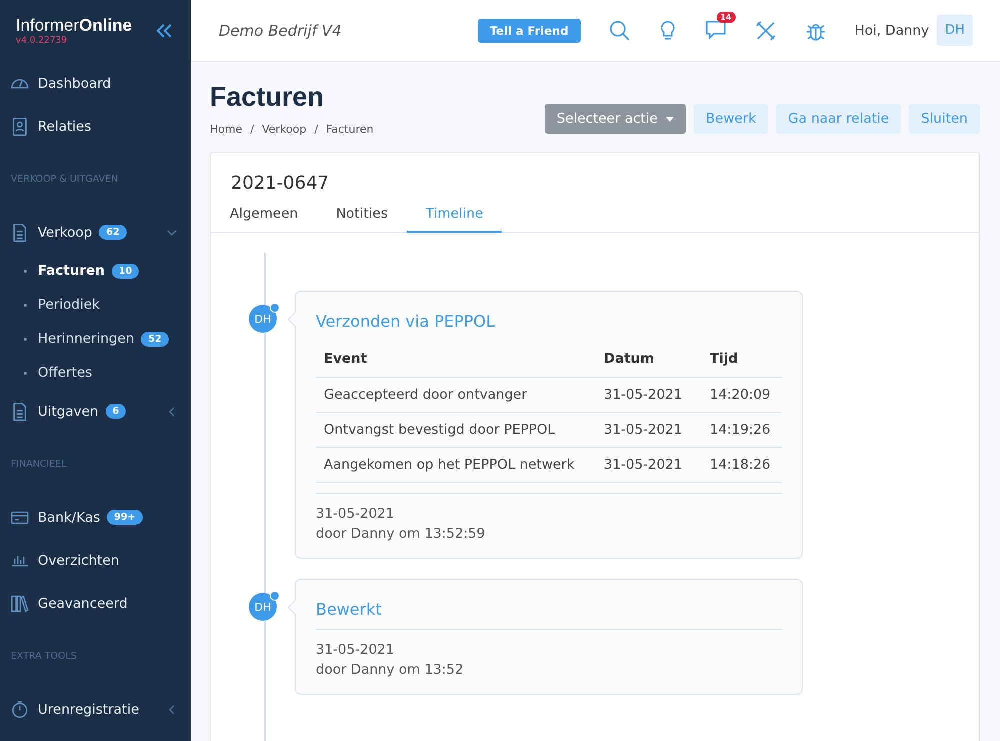 This screenshot has width=1000, height=741. Describe the element at coordinates (95, 305) in the screenshot. I see `submenu-item: Periodiek` at that location.